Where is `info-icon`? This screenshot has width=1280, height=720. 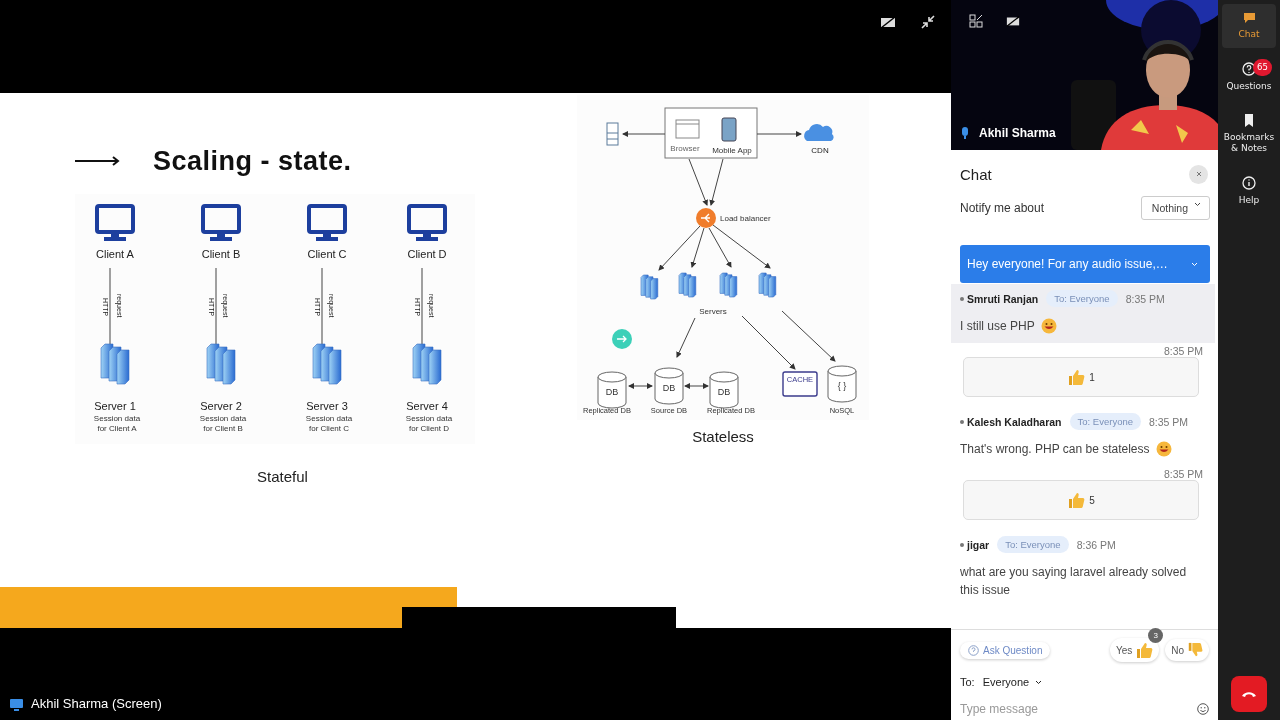 info-icon is located at coordinates (1249, 183).